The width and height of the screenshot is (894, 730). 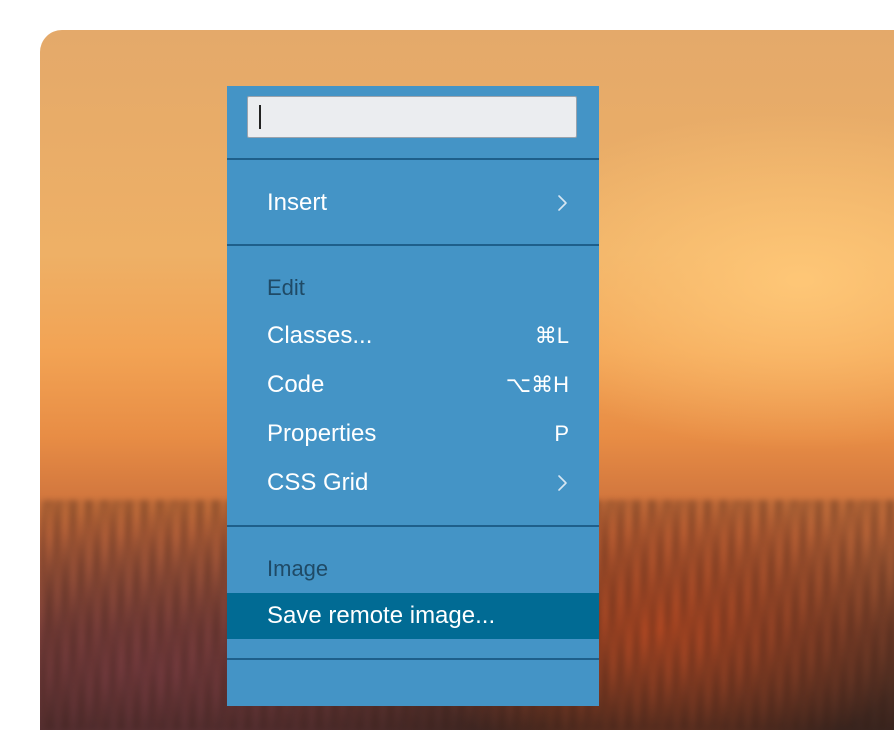 I want to click on menu-item-classes: Classes... ⌘L, so click(x=413, y=336).